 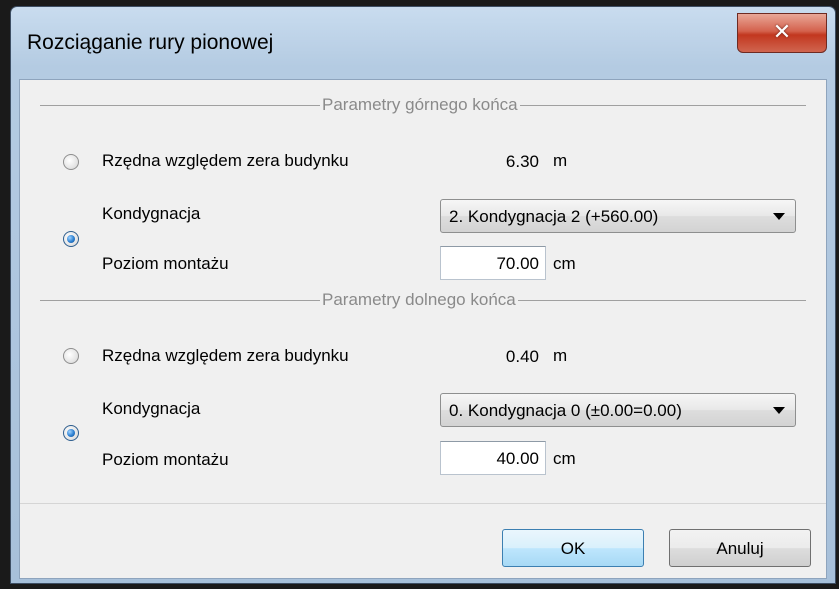 I want to click on bottom-mount-unit: cm, so click(x=564, y=458).